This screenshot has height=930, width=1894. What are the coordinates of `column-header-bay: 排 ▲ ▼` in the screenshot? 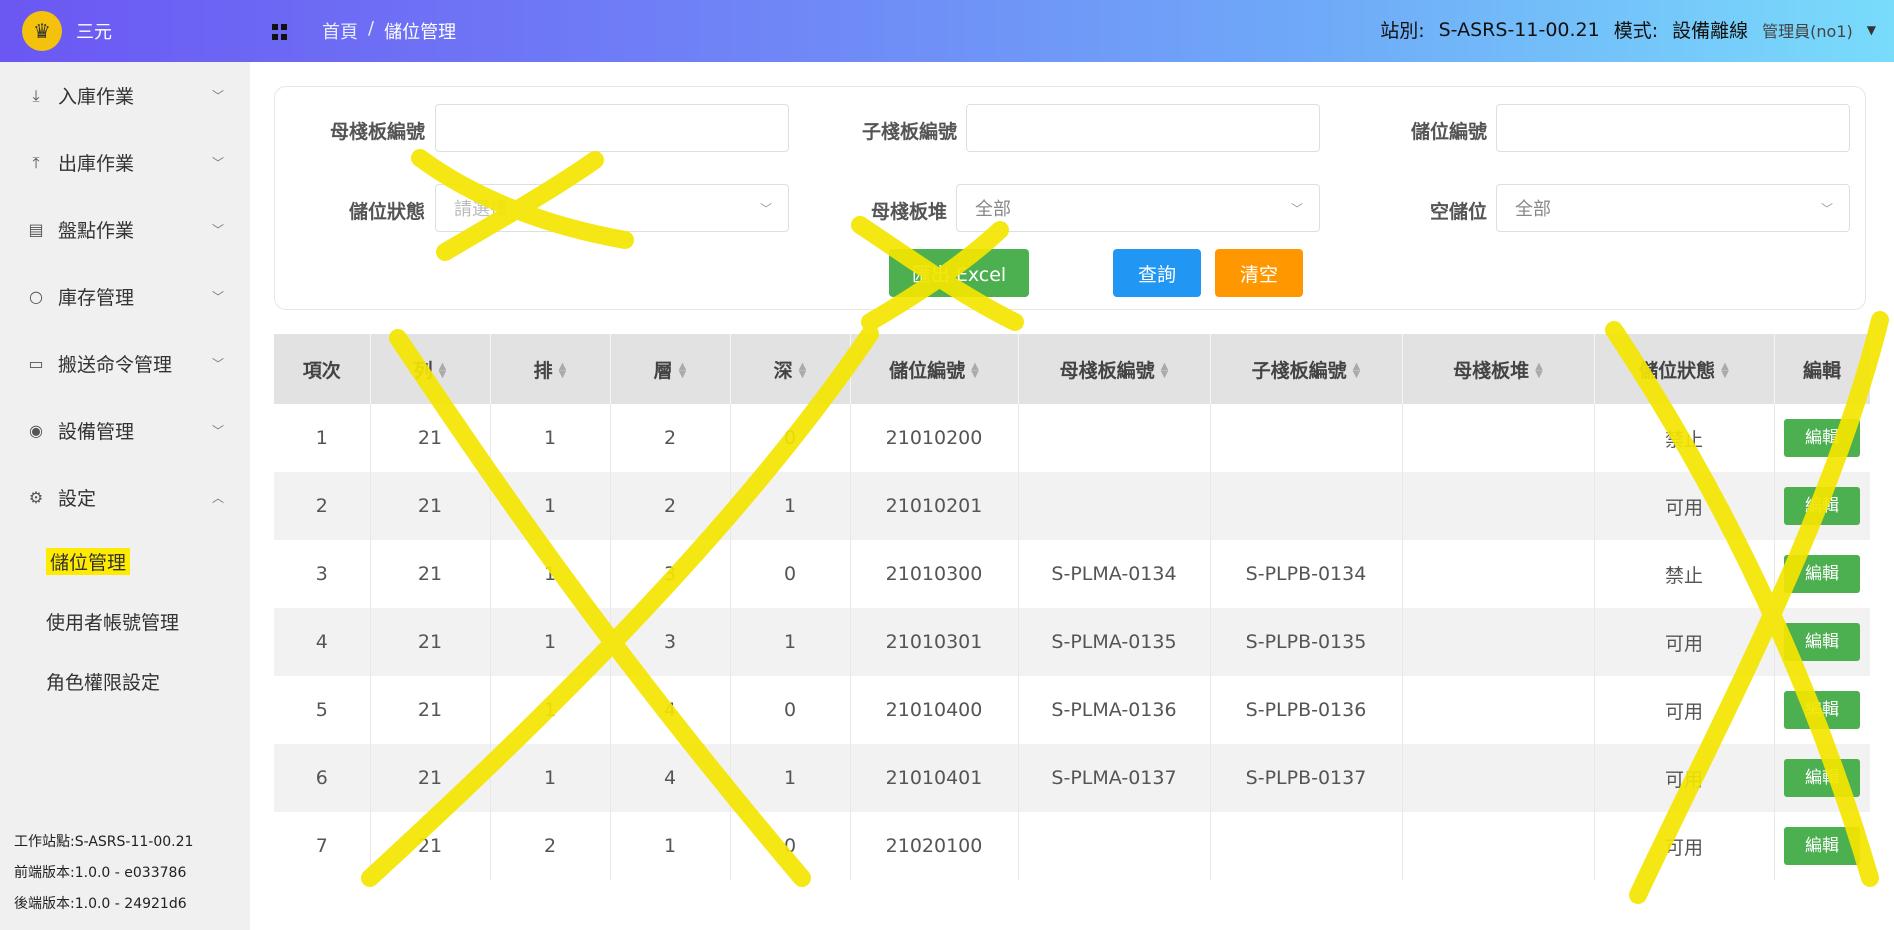 It's located at (550, 369).